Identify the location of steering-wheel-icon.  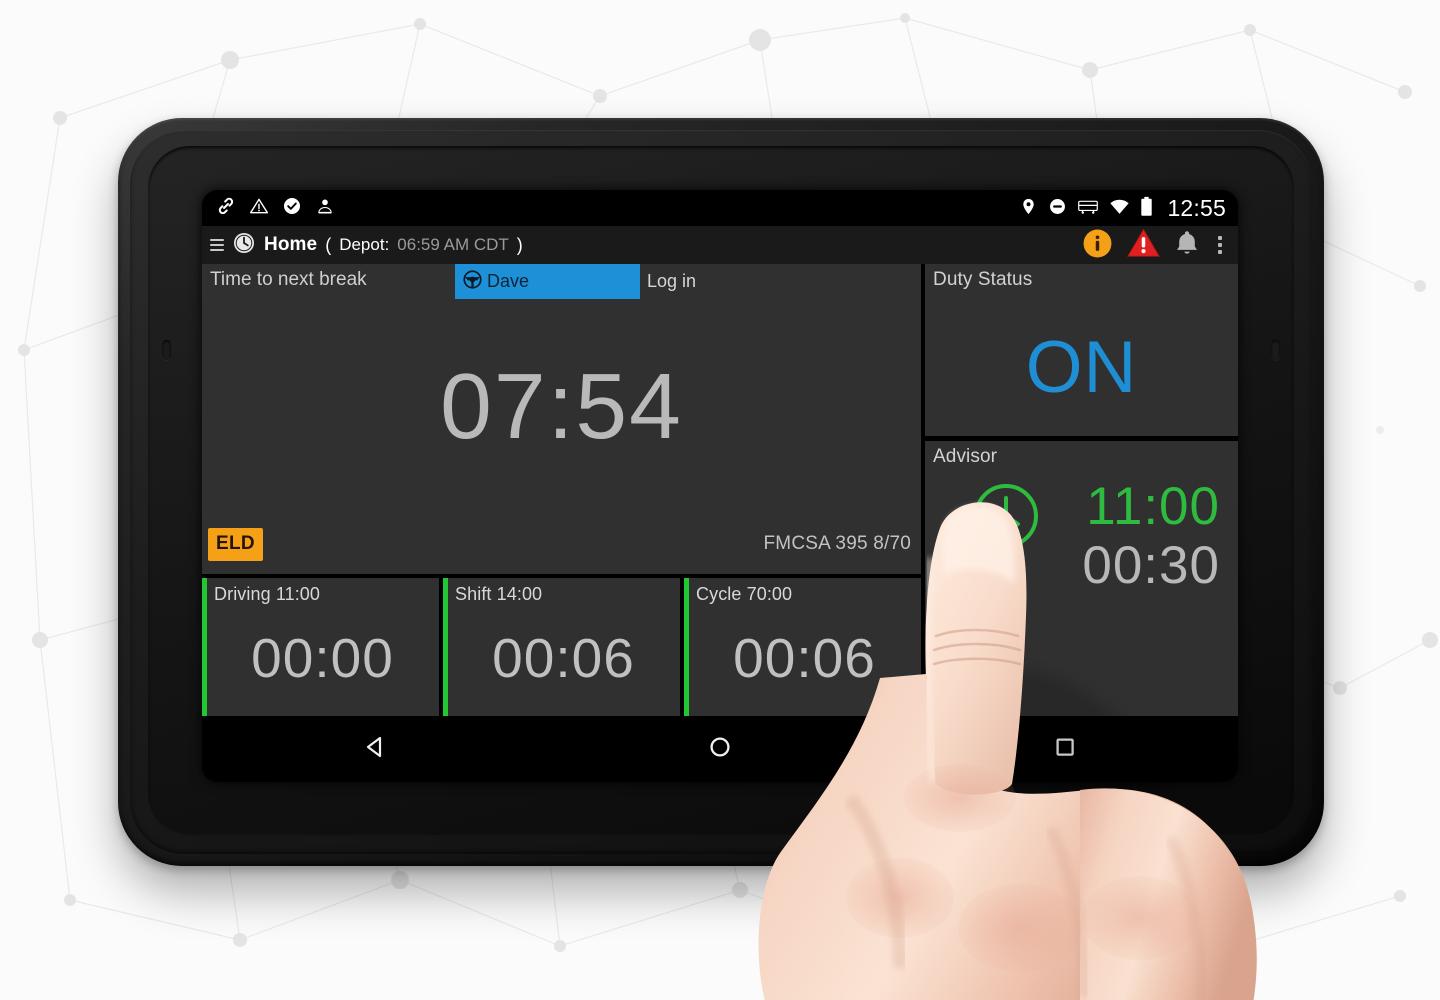
(472, 282).